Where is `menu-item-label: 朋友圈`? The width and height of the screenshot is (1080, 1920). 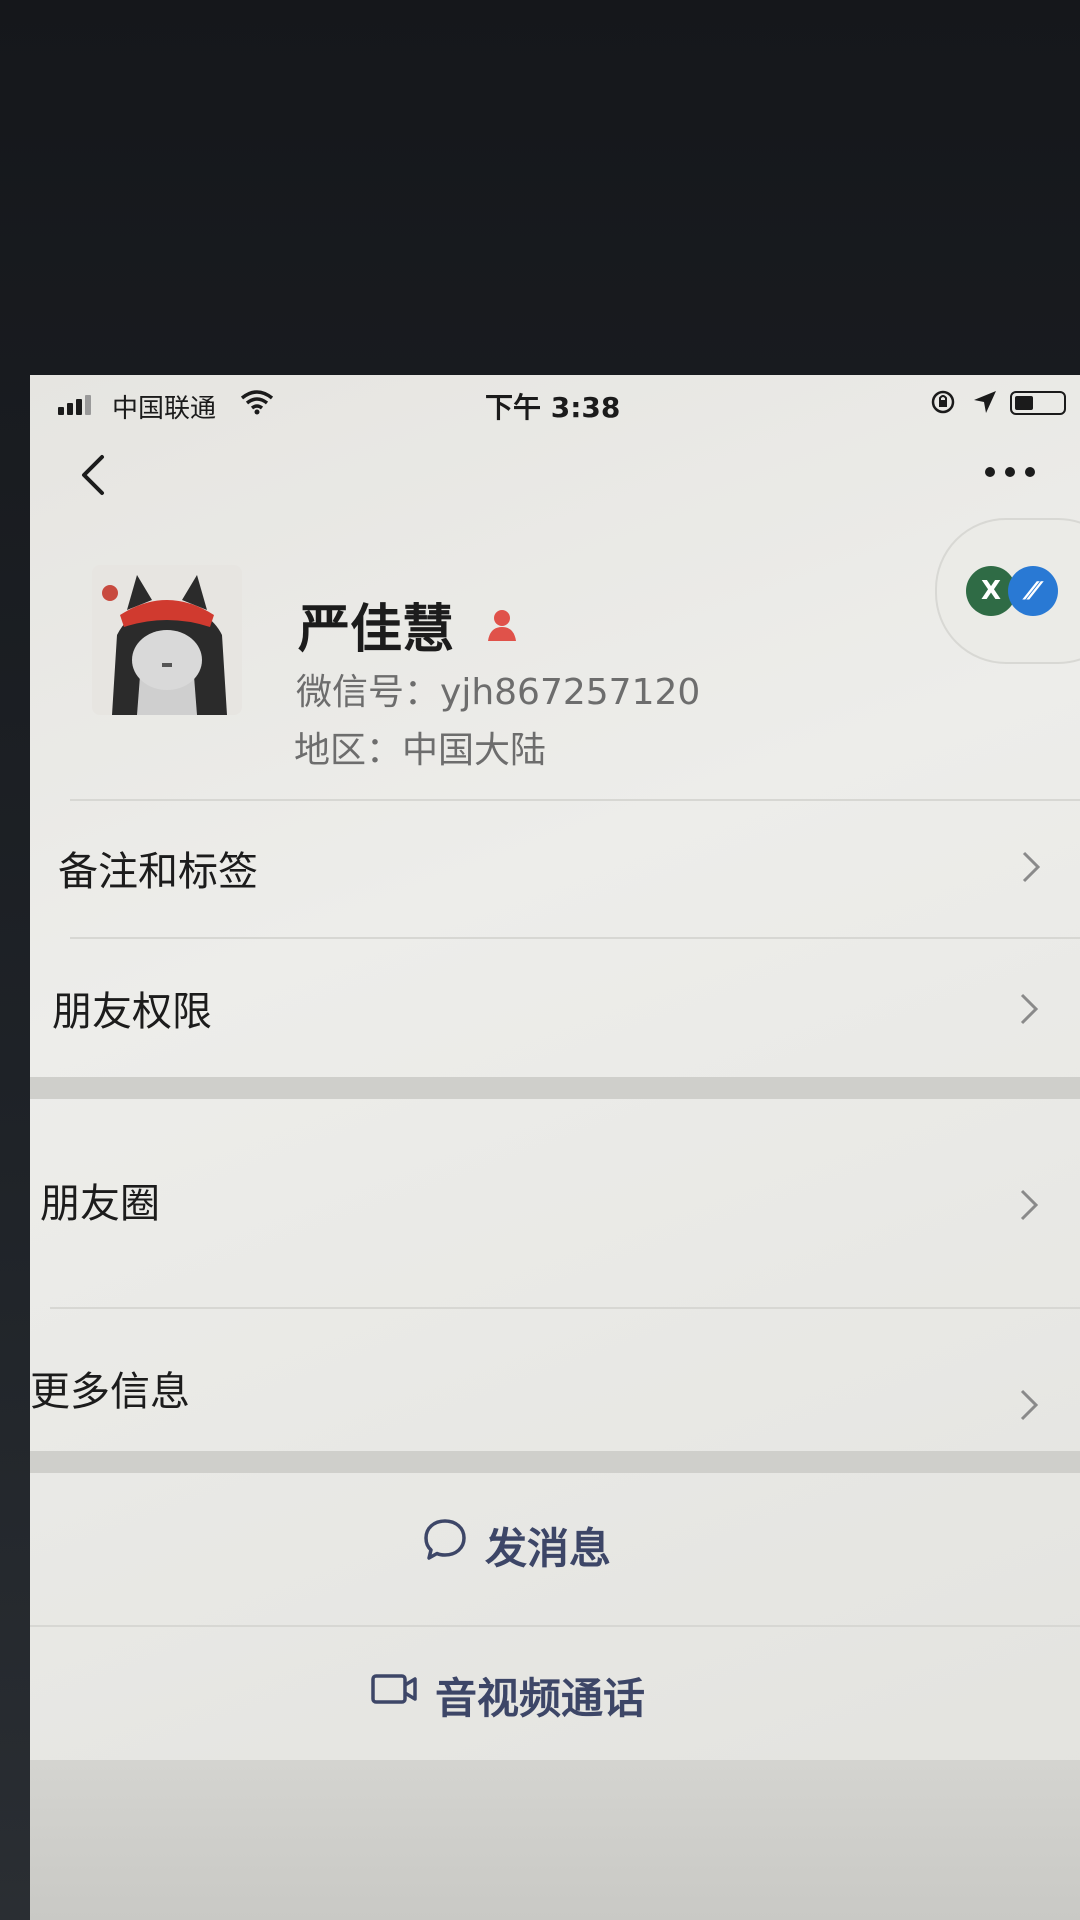
menu-item-label: 朋友圈 is located at coordinates (100, 1204).